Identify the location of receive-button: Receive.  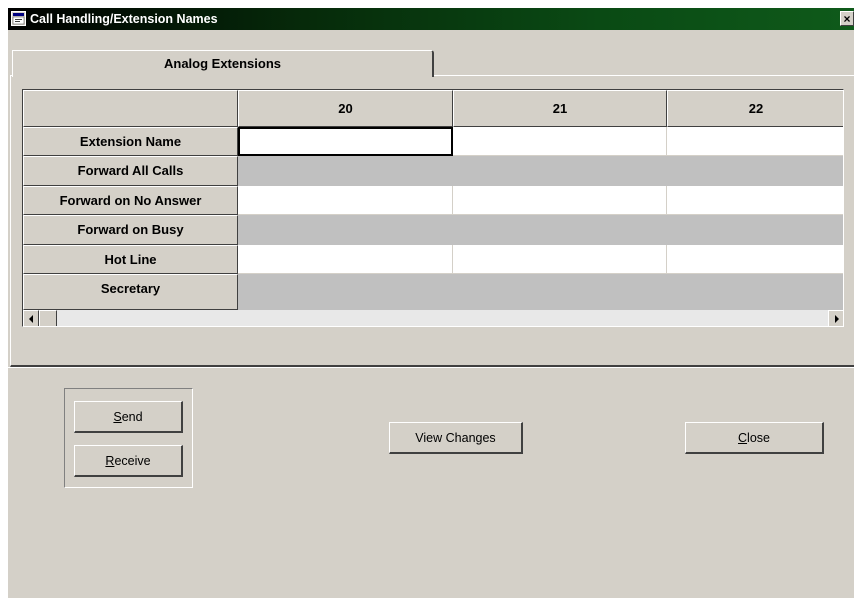
(128, 461).